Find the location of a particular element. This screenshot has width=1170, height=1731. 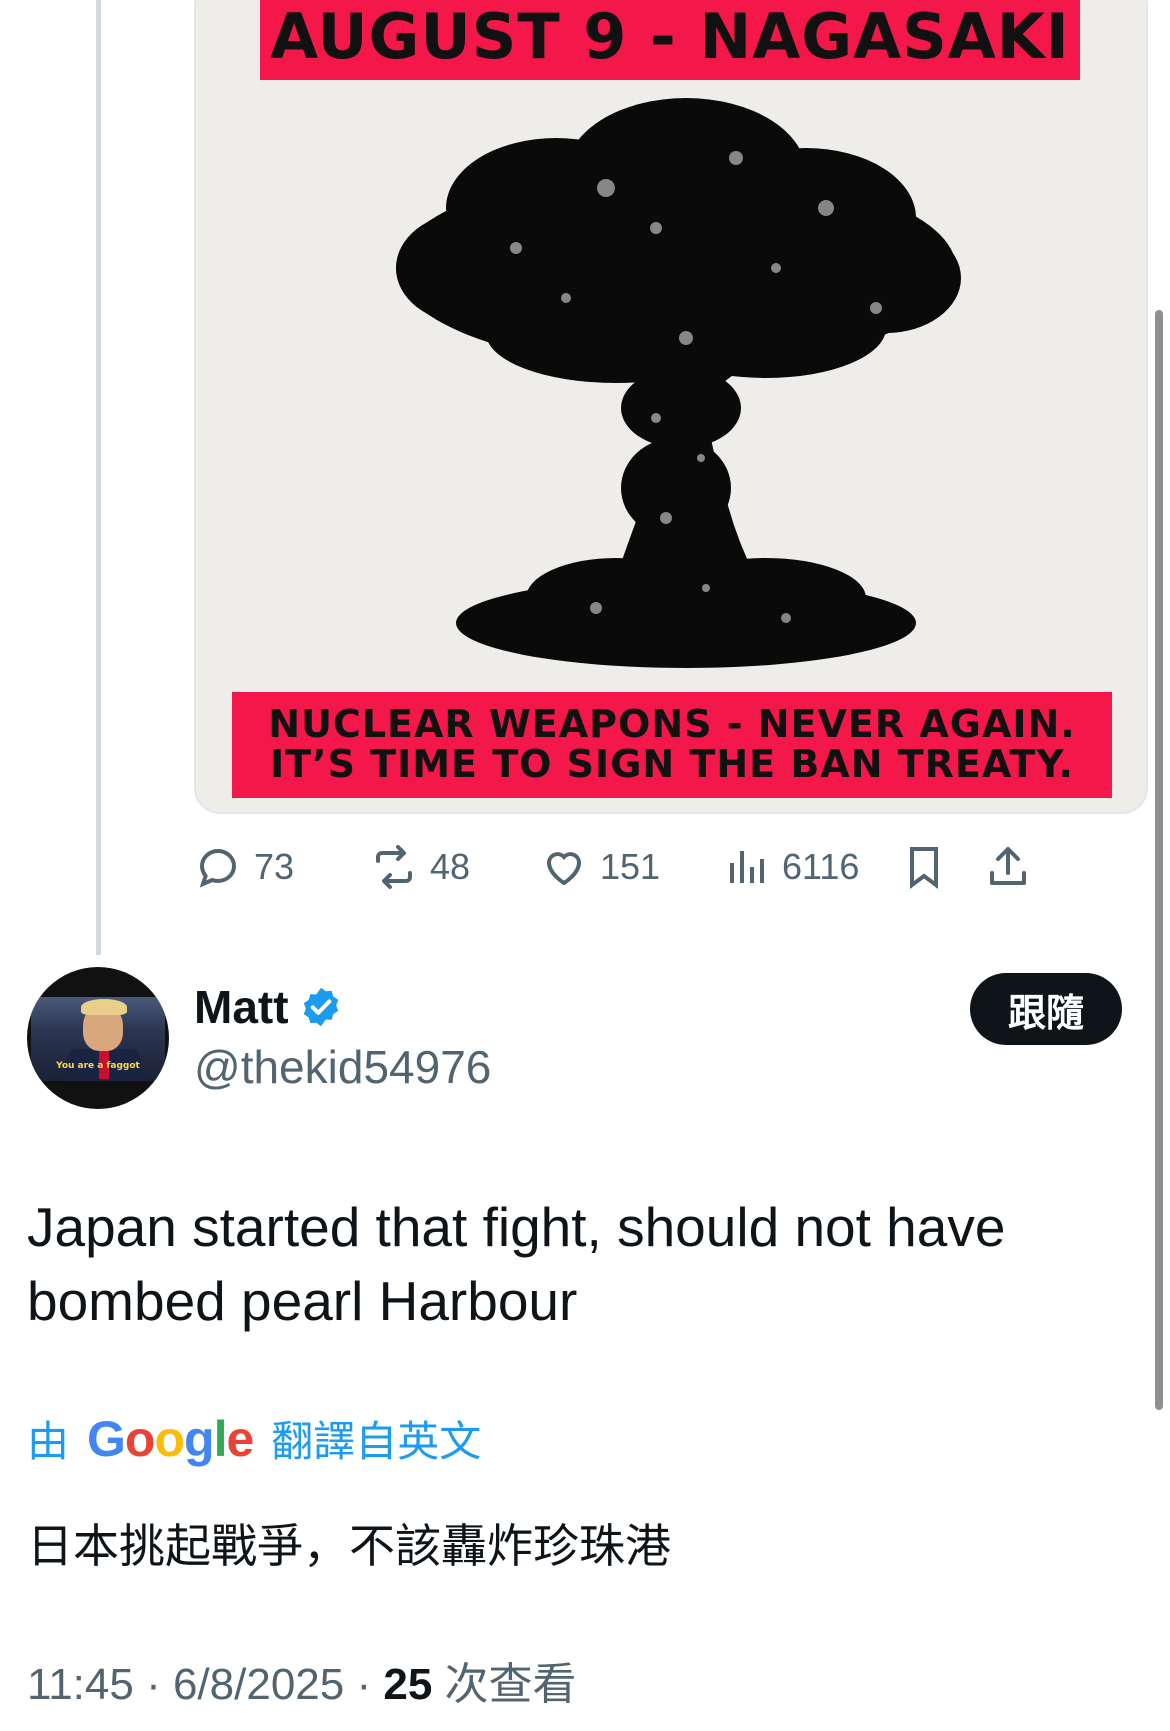

tweet-metadata: 11:45 · 6/8/2025 · 25 次查看 is located at coordinates (302, 1680).